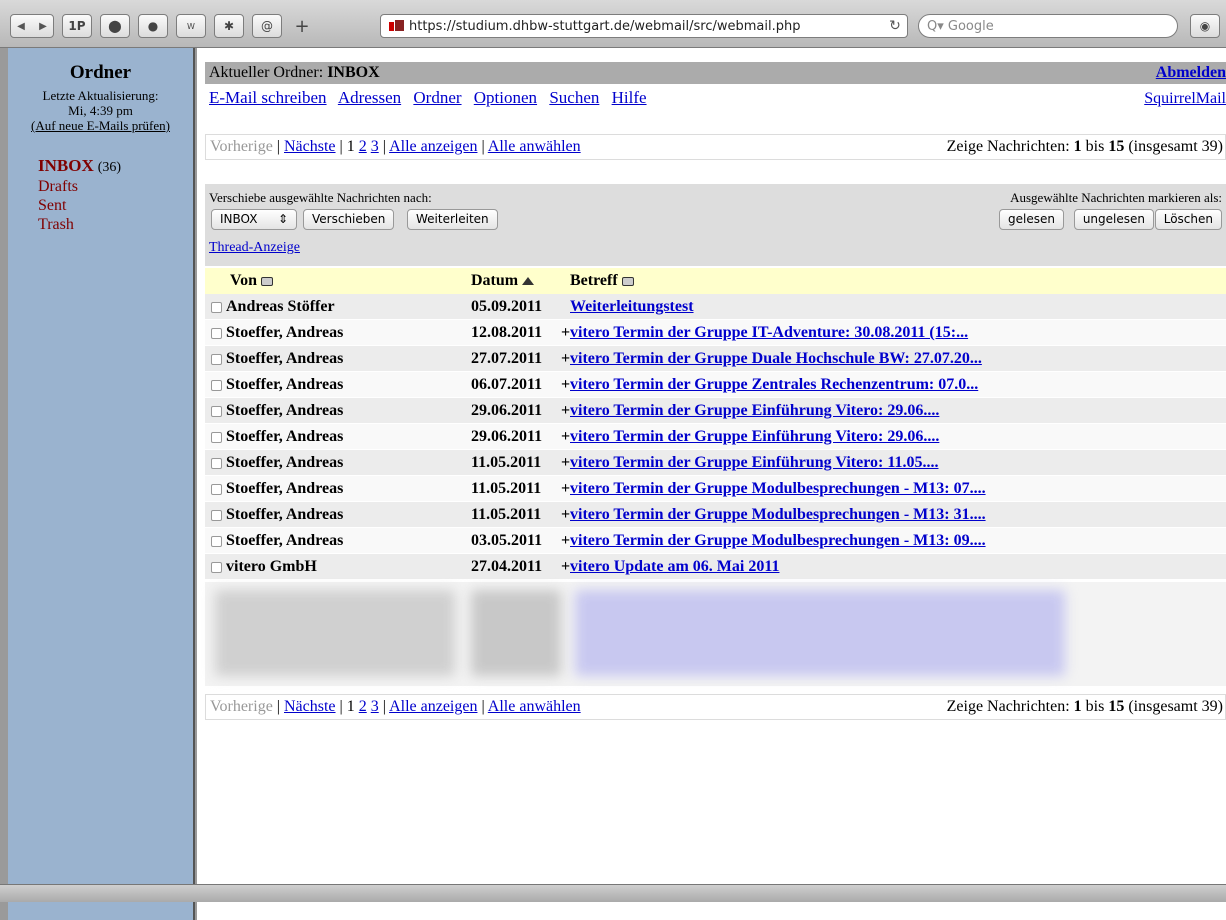 This screenshot has height=920, width=1226. Describe the element at coordinates (574, 97) in the screenshot. I see `menu-search: Suchen` at that location.